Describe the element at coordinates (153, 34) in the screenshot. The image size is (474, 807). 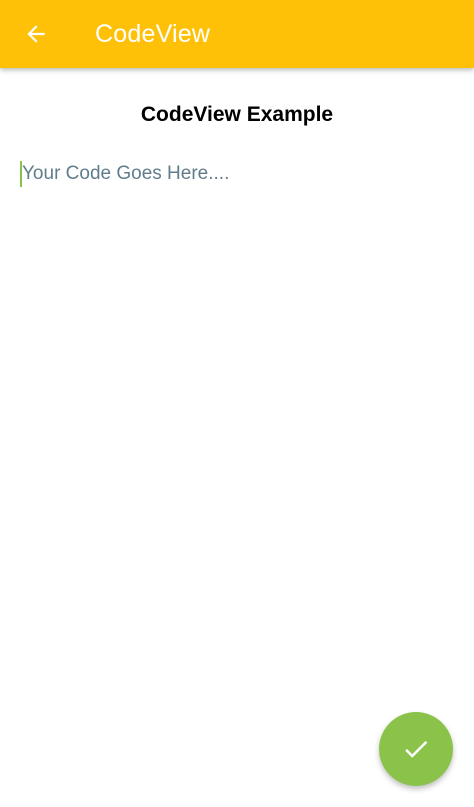
I see `app-title: CodeView` at that location.